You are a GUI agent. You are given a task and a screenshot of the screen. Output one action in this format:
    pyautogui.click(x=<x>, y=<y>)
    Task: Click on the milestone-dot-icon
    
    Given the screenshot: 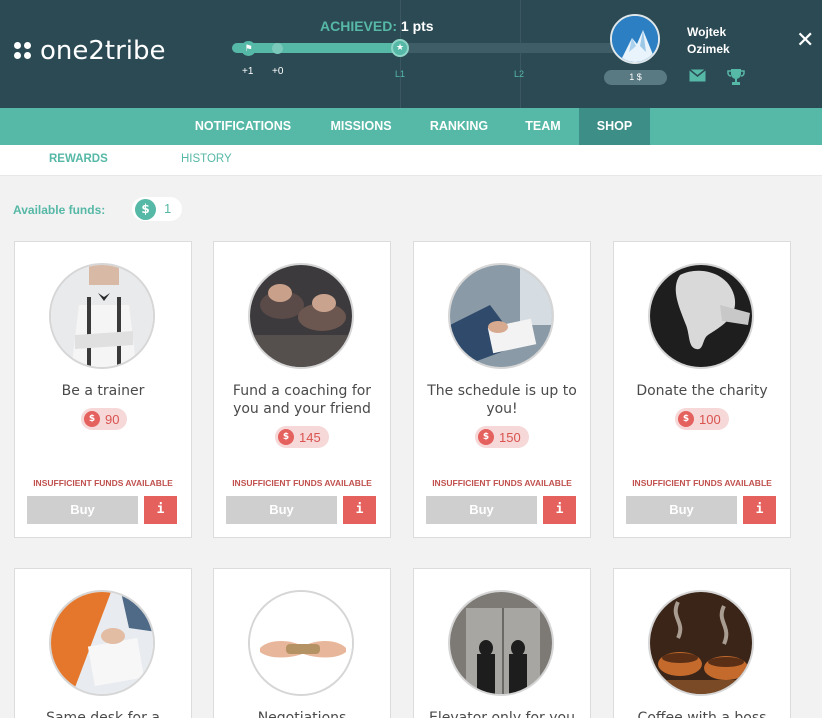 What is the action you would take?
    pyautogui.click(x=277, y=48)
    